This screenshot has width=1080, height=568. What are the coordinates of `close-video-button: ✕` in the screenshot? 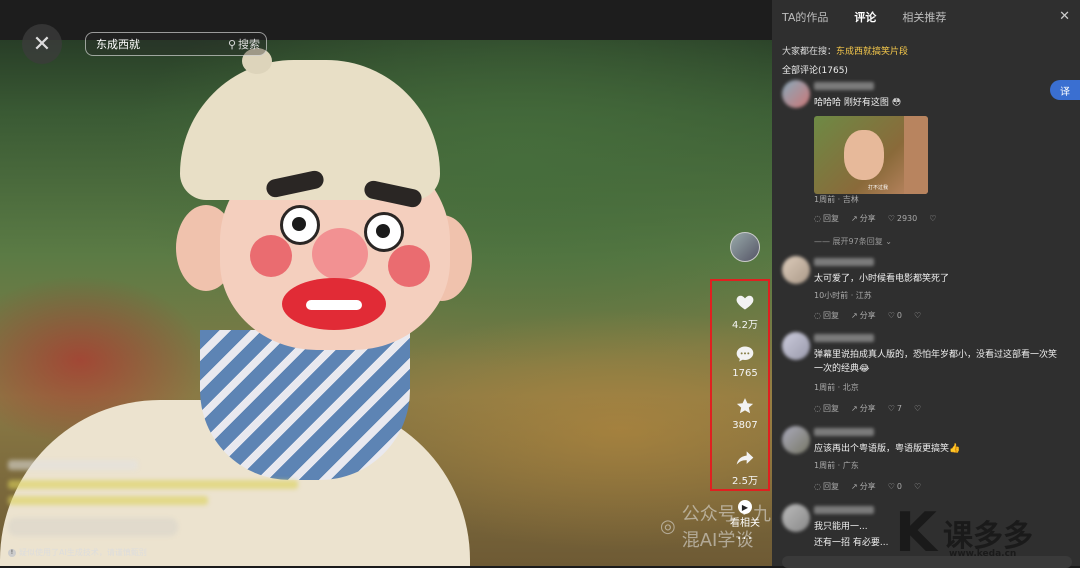 It's located at (42, 44).